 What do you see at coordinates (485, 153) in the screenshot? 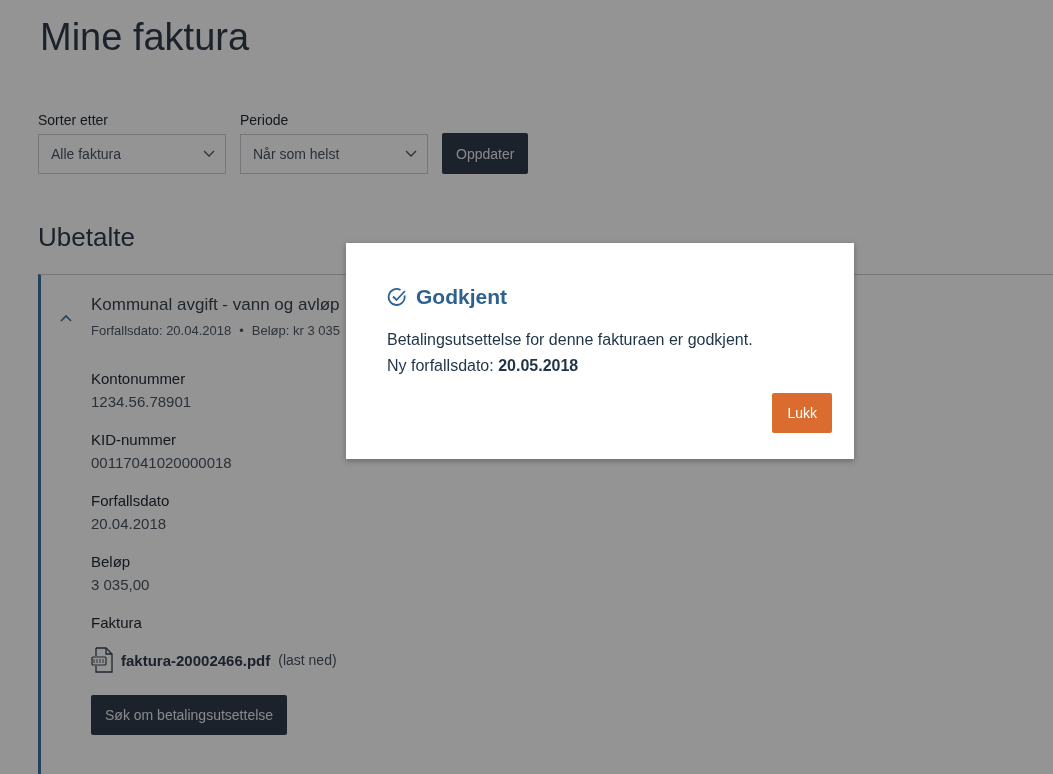
I see `update-button: Oppdater` at bounding box center [485, 153].